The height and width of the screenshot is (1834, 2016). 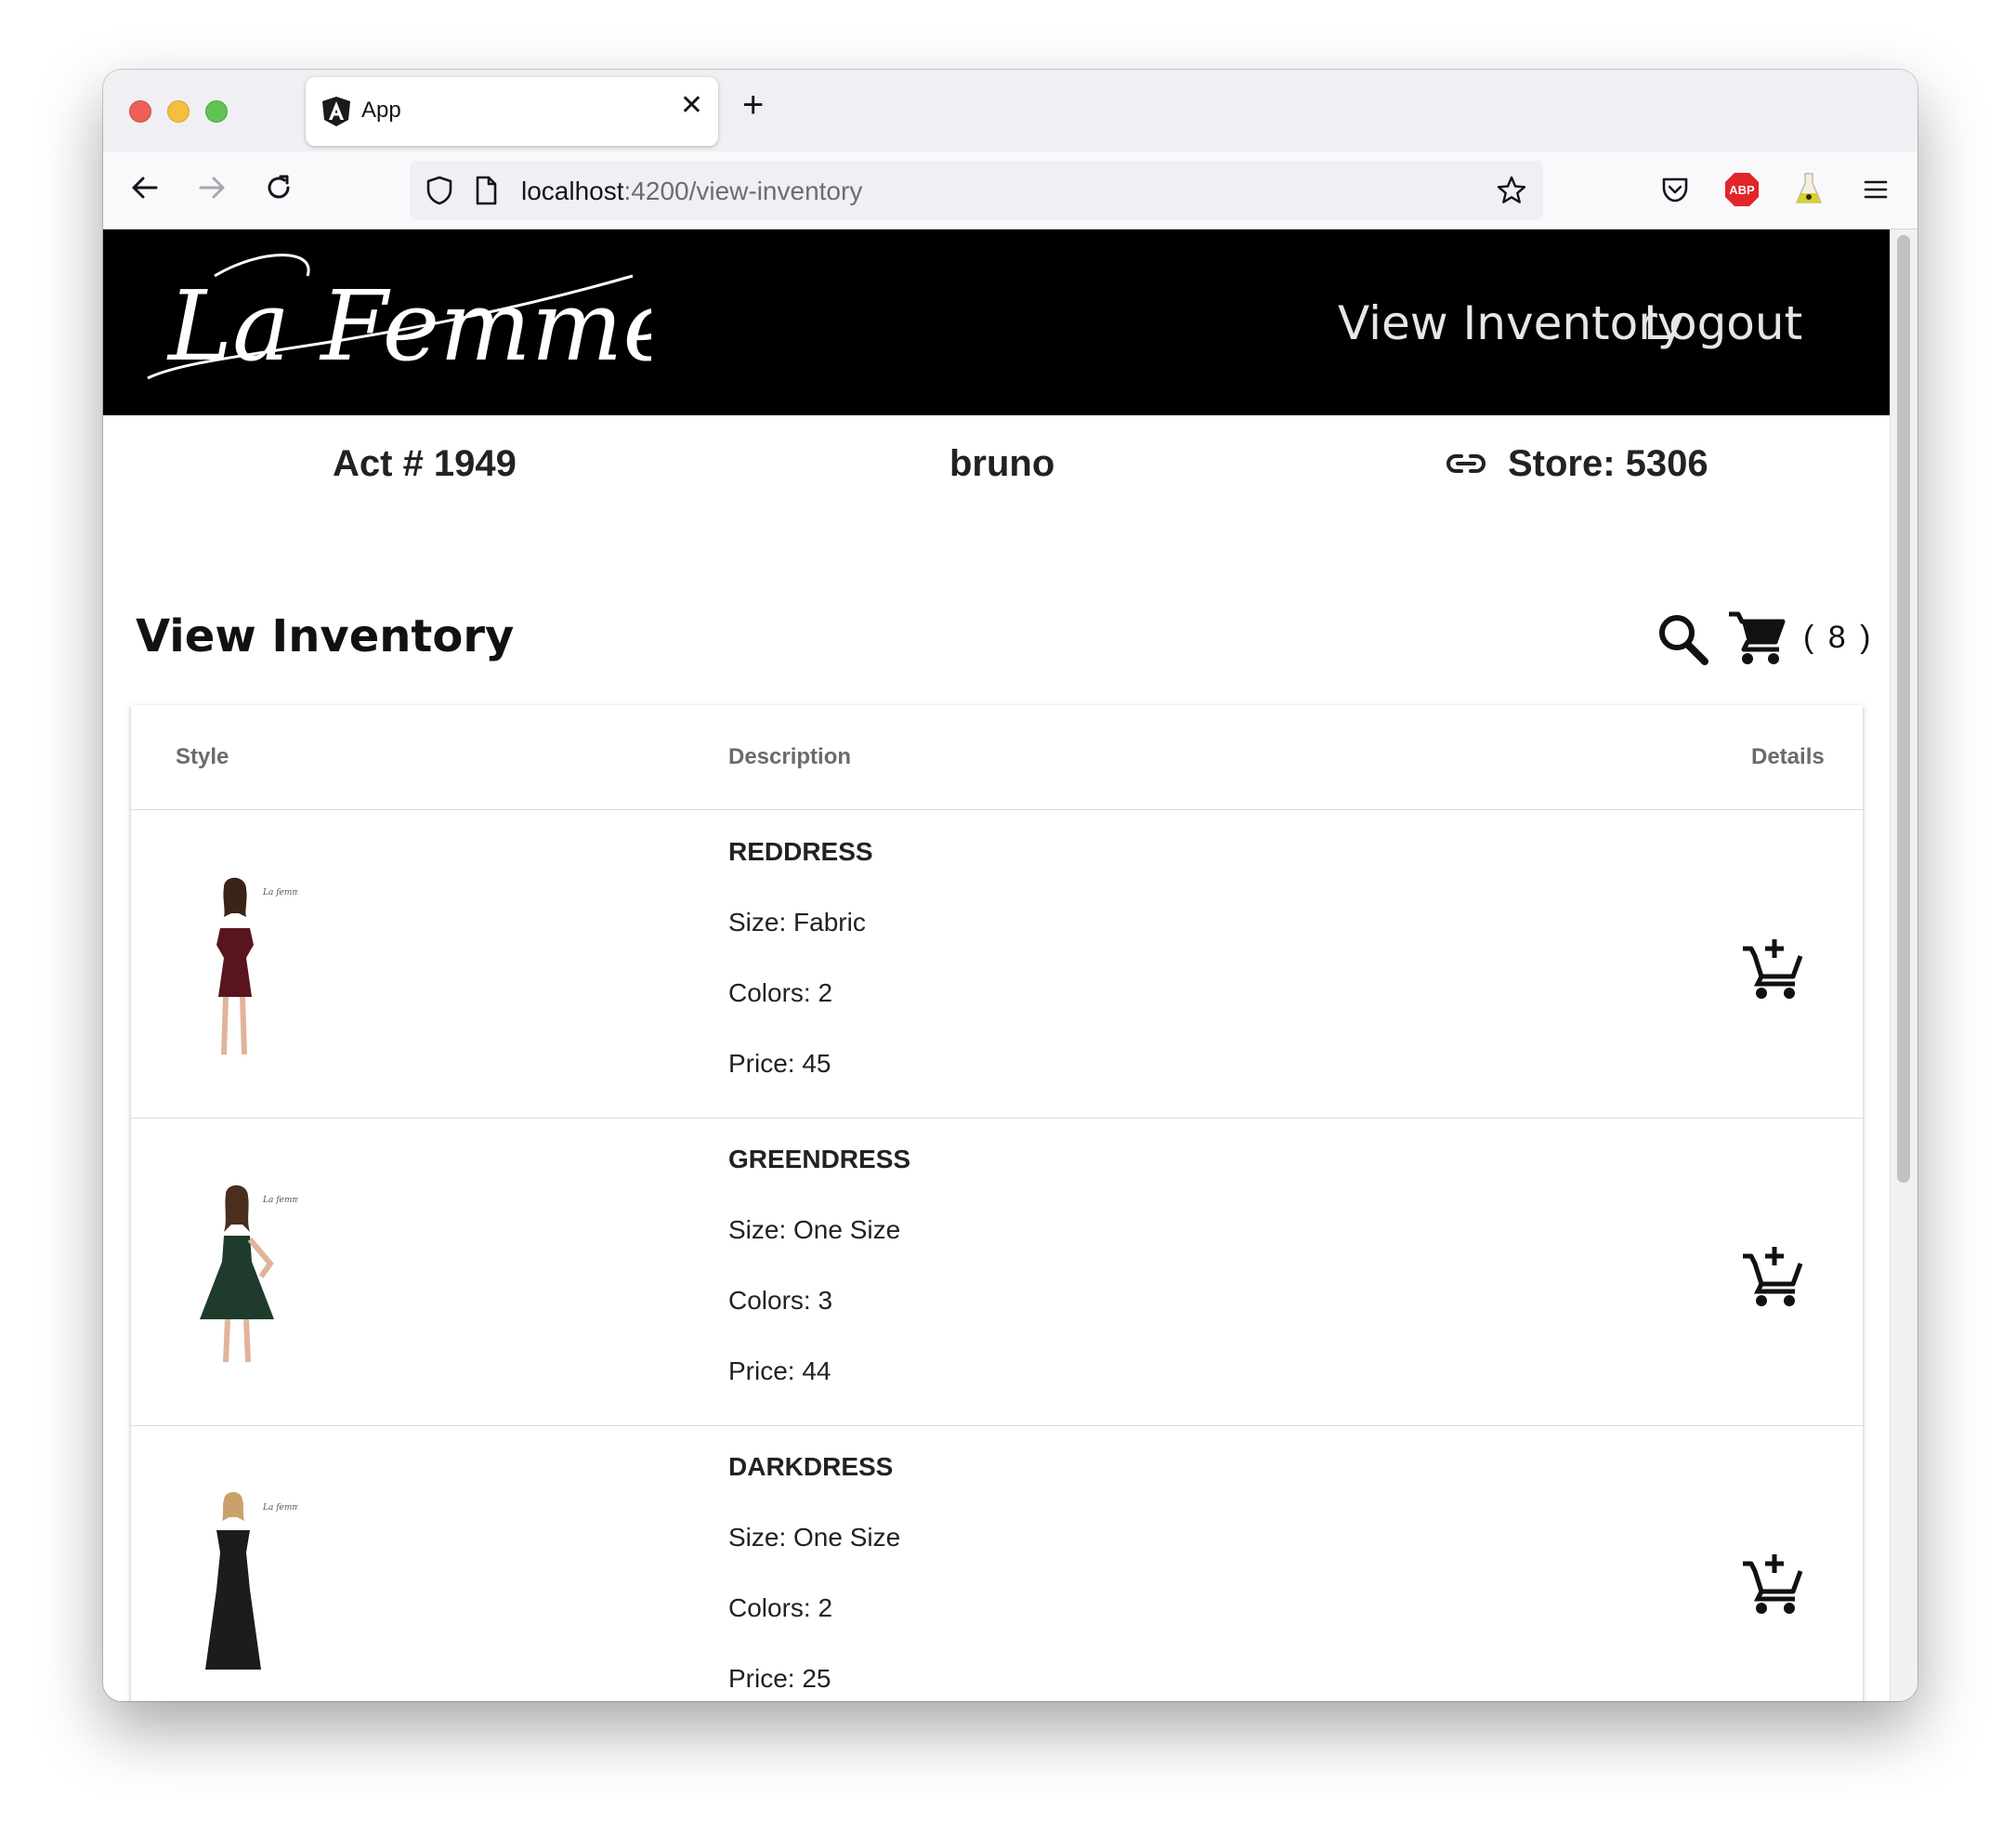 What do you see at coordinates (779, 1678) in the screenshot?
I see `dress-price: Price: 25` at bounding box center [779, 1678].